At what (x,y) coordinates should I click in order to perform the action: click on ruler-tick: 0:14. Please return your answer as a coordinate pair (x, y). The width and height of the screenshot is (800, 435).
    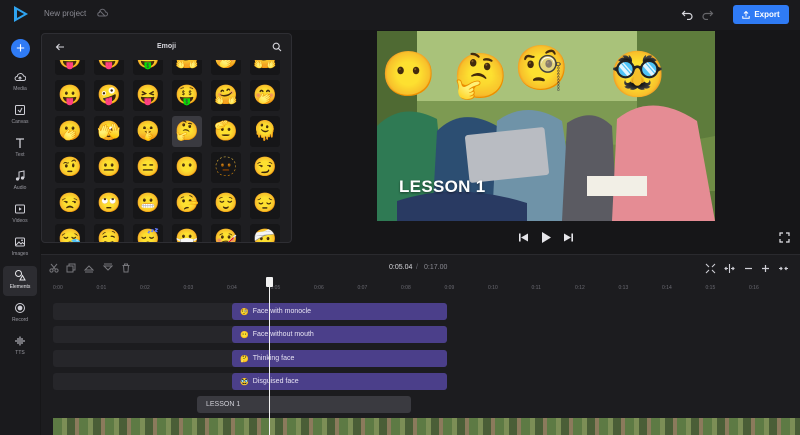
    Looking at the image, I should click on (667, 288).